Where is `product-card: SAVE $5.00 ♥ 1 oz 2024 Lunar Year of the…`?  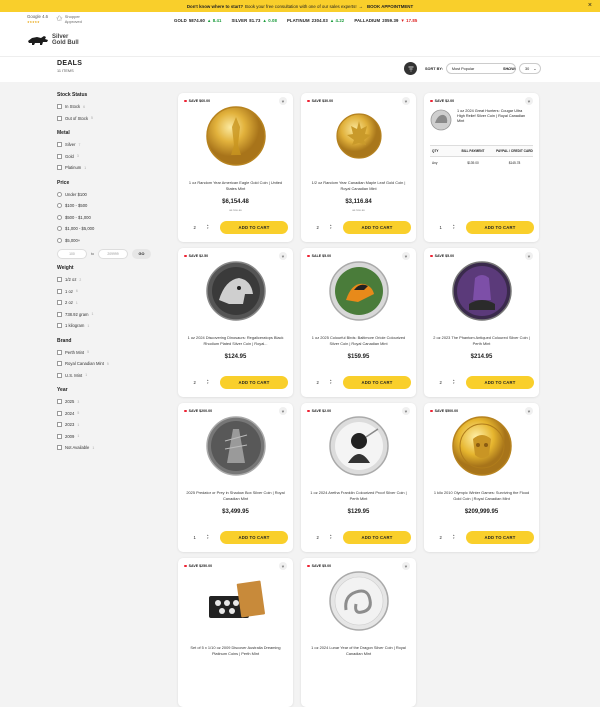 product-card: SAVE $5.00 ♥ 1 oz 2024 Lunar Year of the… is located at coordinates (358, 632).